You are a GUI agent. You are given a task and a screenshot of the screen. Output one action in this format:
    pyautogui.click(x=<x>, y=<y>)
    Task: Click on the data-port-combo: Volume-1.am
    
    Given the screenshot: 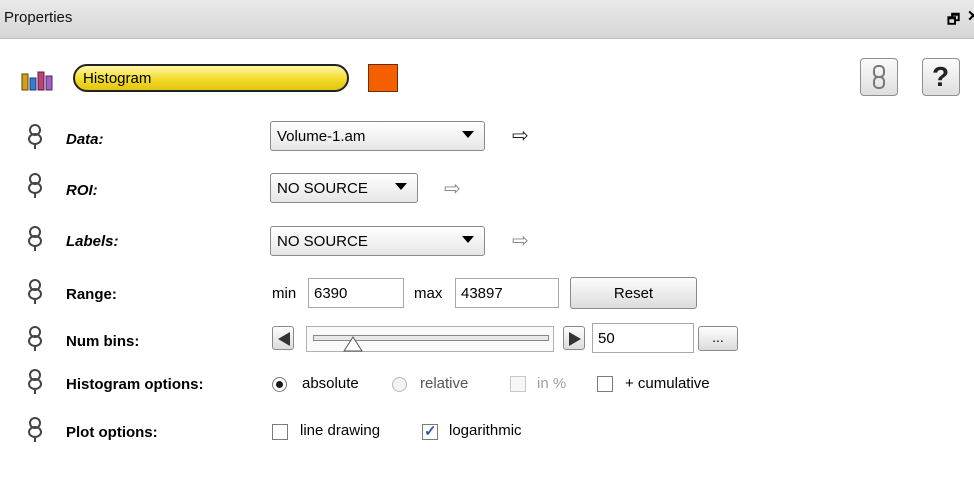 What is the action you would take?
    pyautogui.click(x=377, y=136)
    